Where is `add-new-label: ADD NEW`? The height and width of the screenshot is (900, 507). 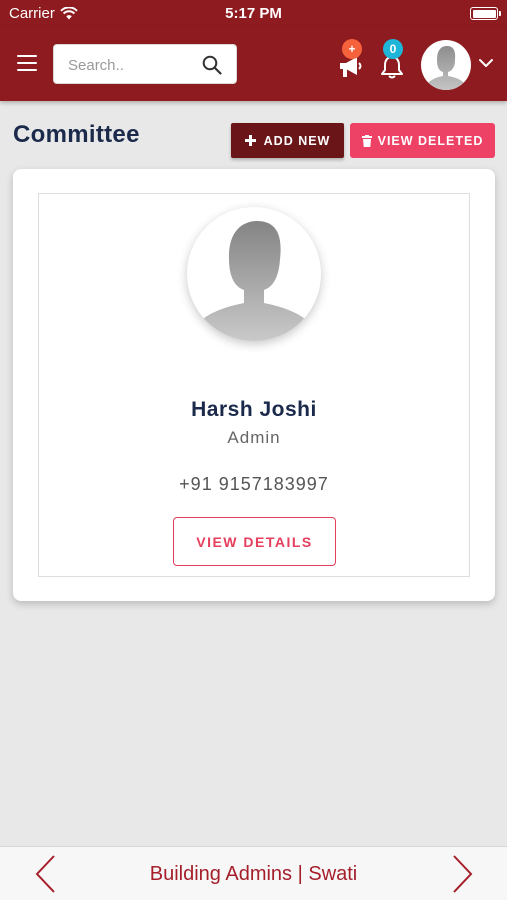 add-new-label: ADD NEW is located at coordinates (297, 140).